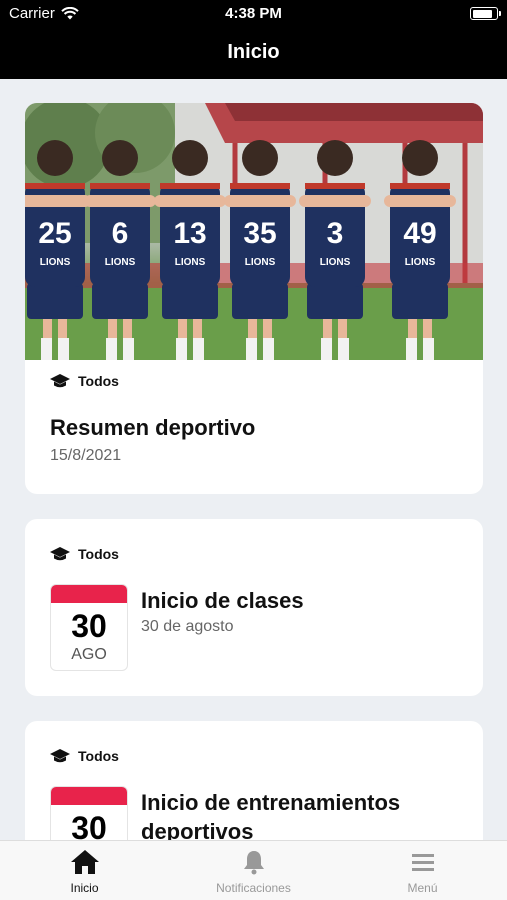  I want to click on status-time: 4:38 PM, so click(253, 13).